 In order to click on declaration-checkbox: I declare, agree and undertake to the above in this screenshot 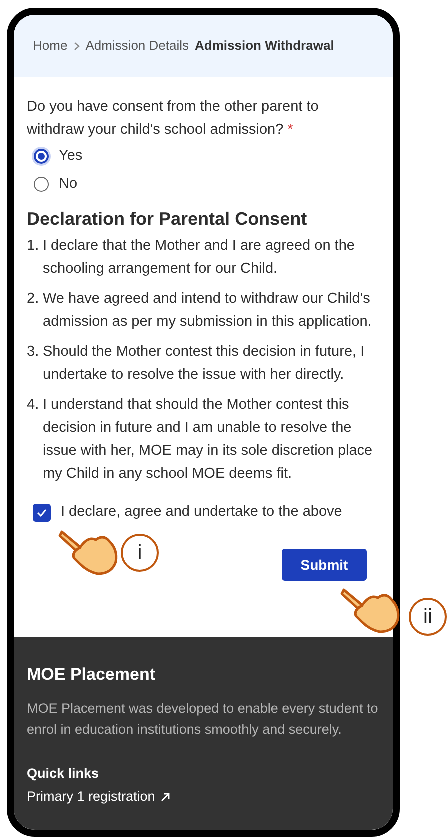, I will do `click(200, 512)`.